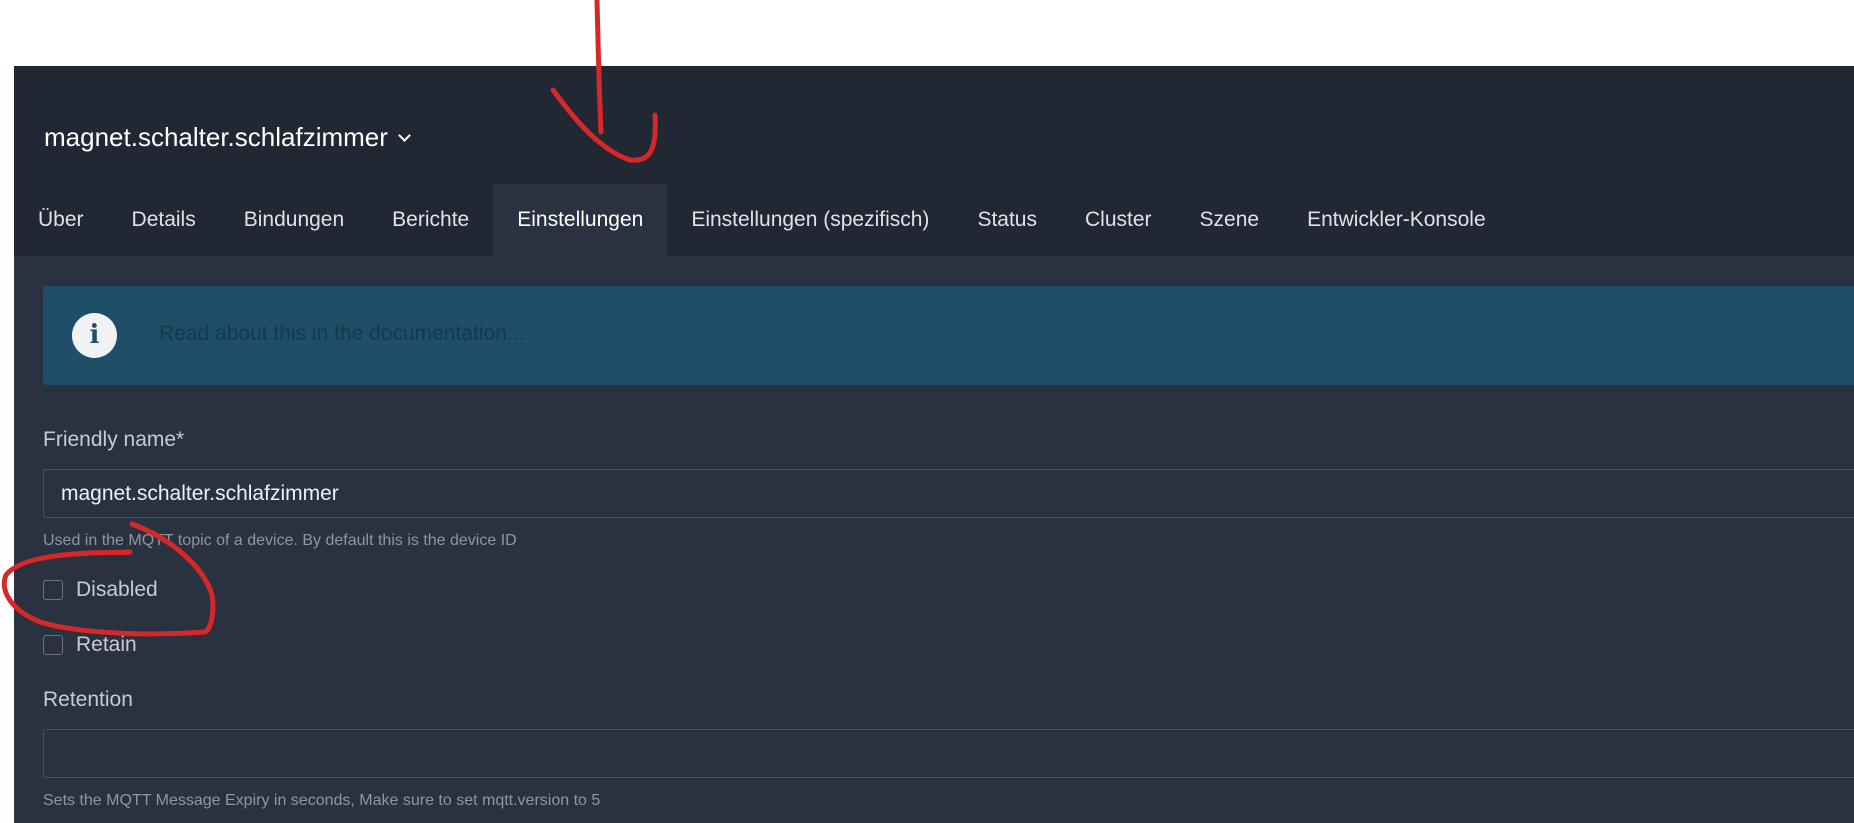 The width and height of the screenshot is (1854, 823). I want to click on tab-details: Details, so click(164, 220).